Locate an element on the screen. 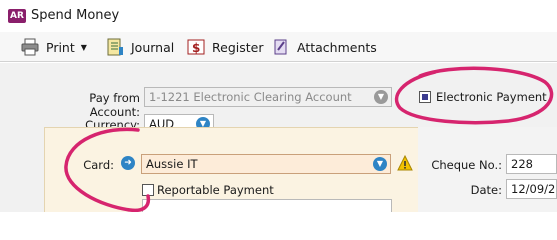  register-label: Register is located at coordinates (238, 47).